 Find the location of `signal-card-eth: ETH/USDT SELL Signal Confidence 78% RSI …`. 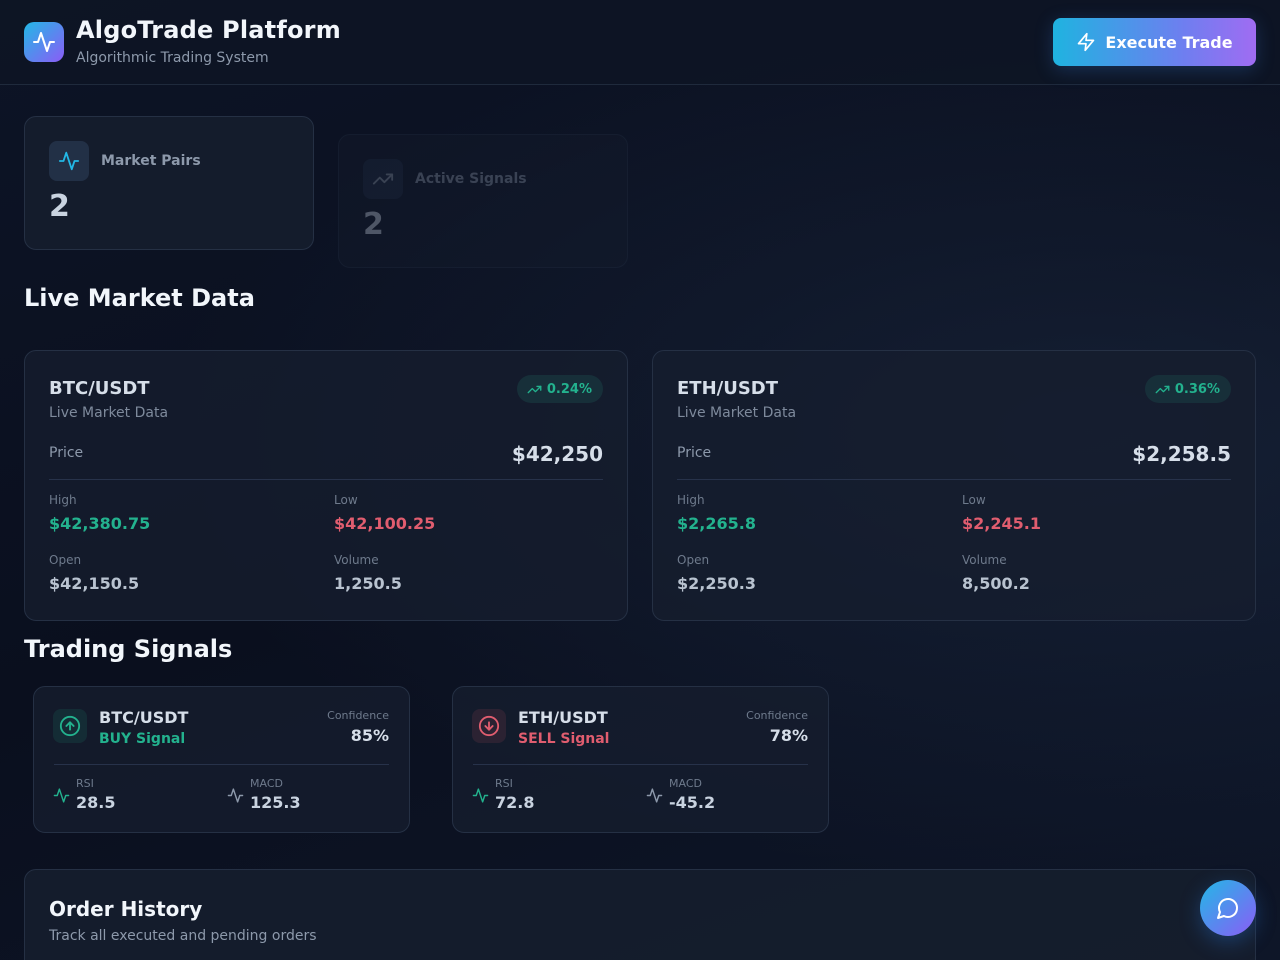

signal-card-eth: ETH/USDT SELL Signal Confidence 78% RSI … is located at coordinates (640, 759).